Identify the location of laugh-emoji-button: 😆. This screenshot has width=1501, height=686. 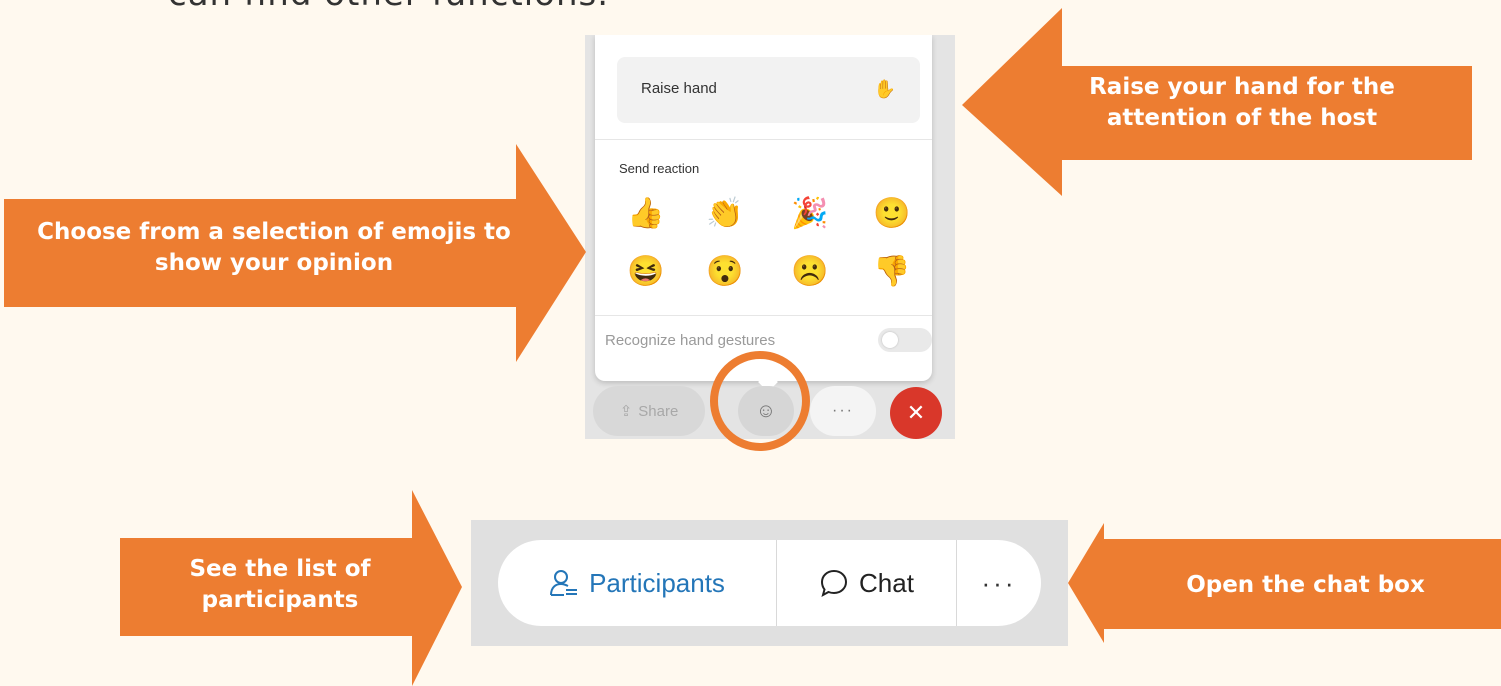
(646, 272).